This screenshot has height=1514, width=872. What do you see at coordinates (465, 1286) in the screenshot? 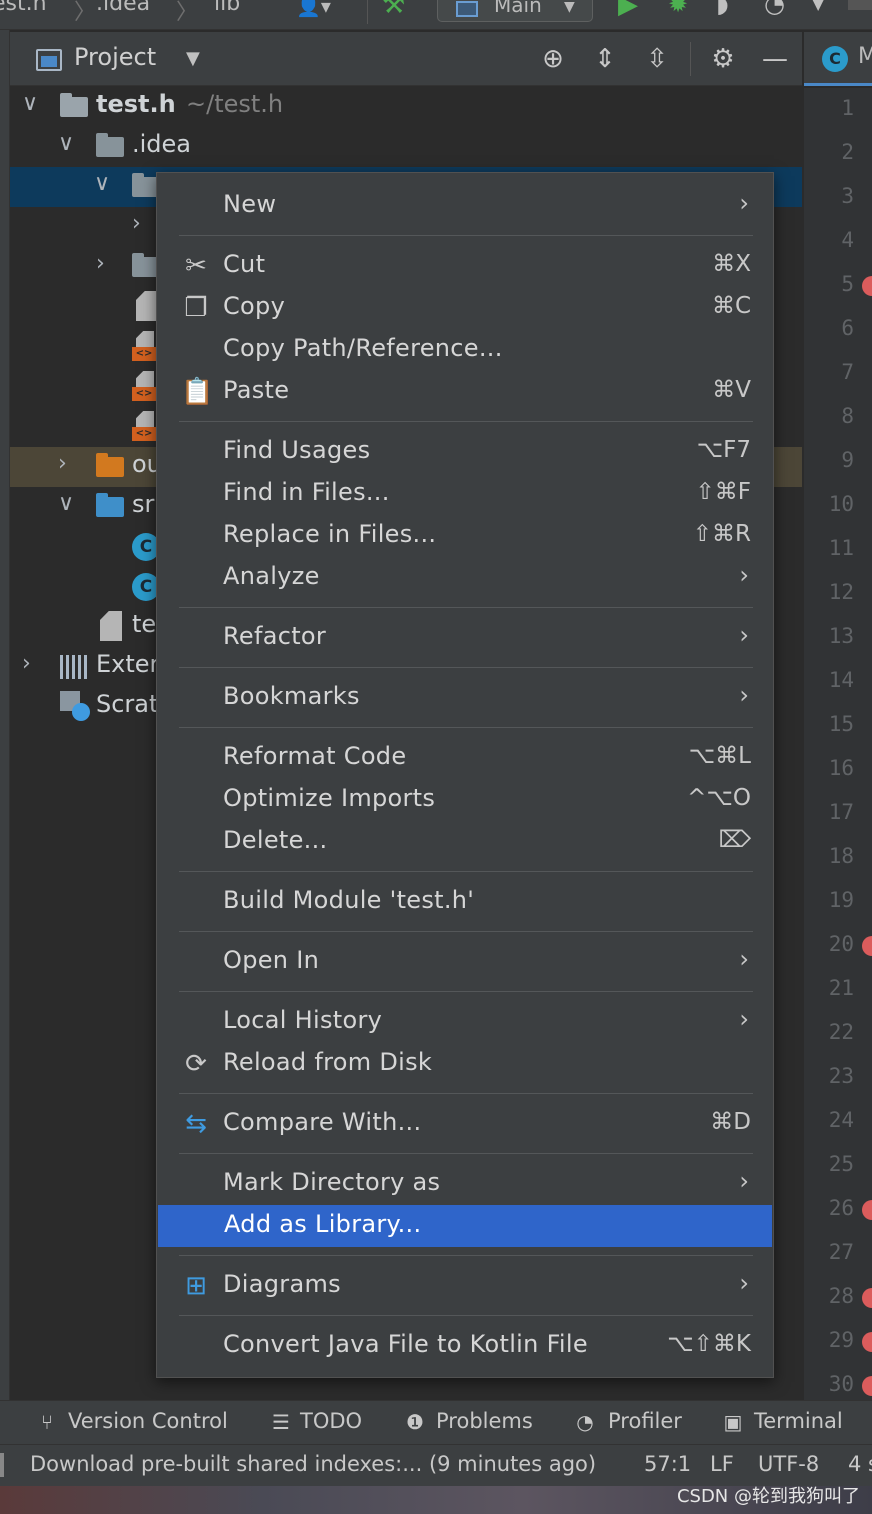
I see `menu-item-diagrams: ⊞ Diagrams ›` at bounding box center [465, 1286].